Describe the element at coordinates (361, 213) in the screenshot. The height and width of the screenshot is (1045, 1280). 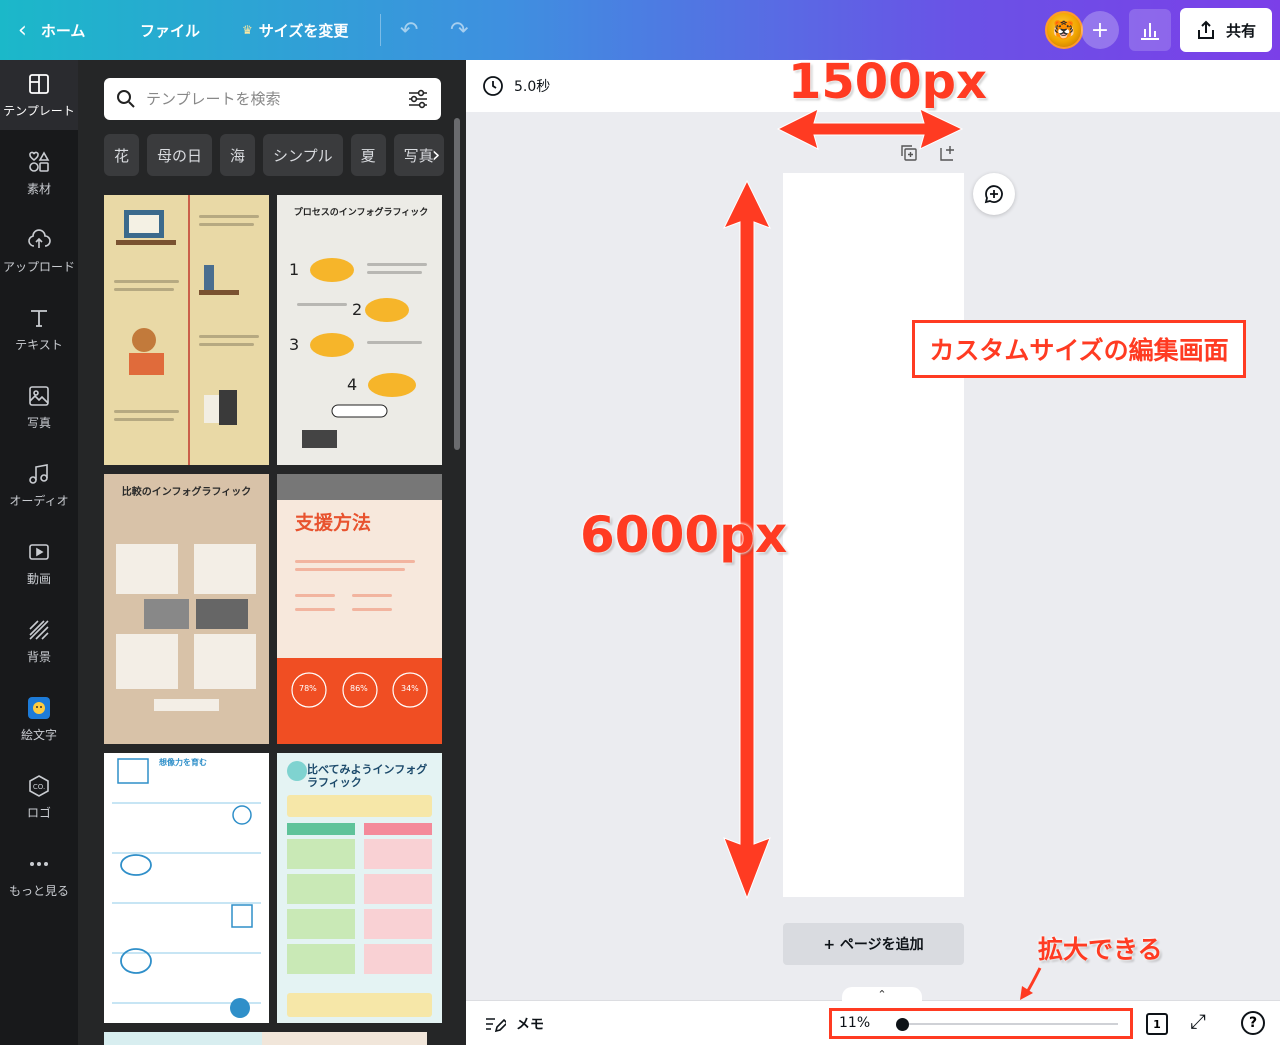
I see `template-title: プロセスのインフォグラフィック` at that location.